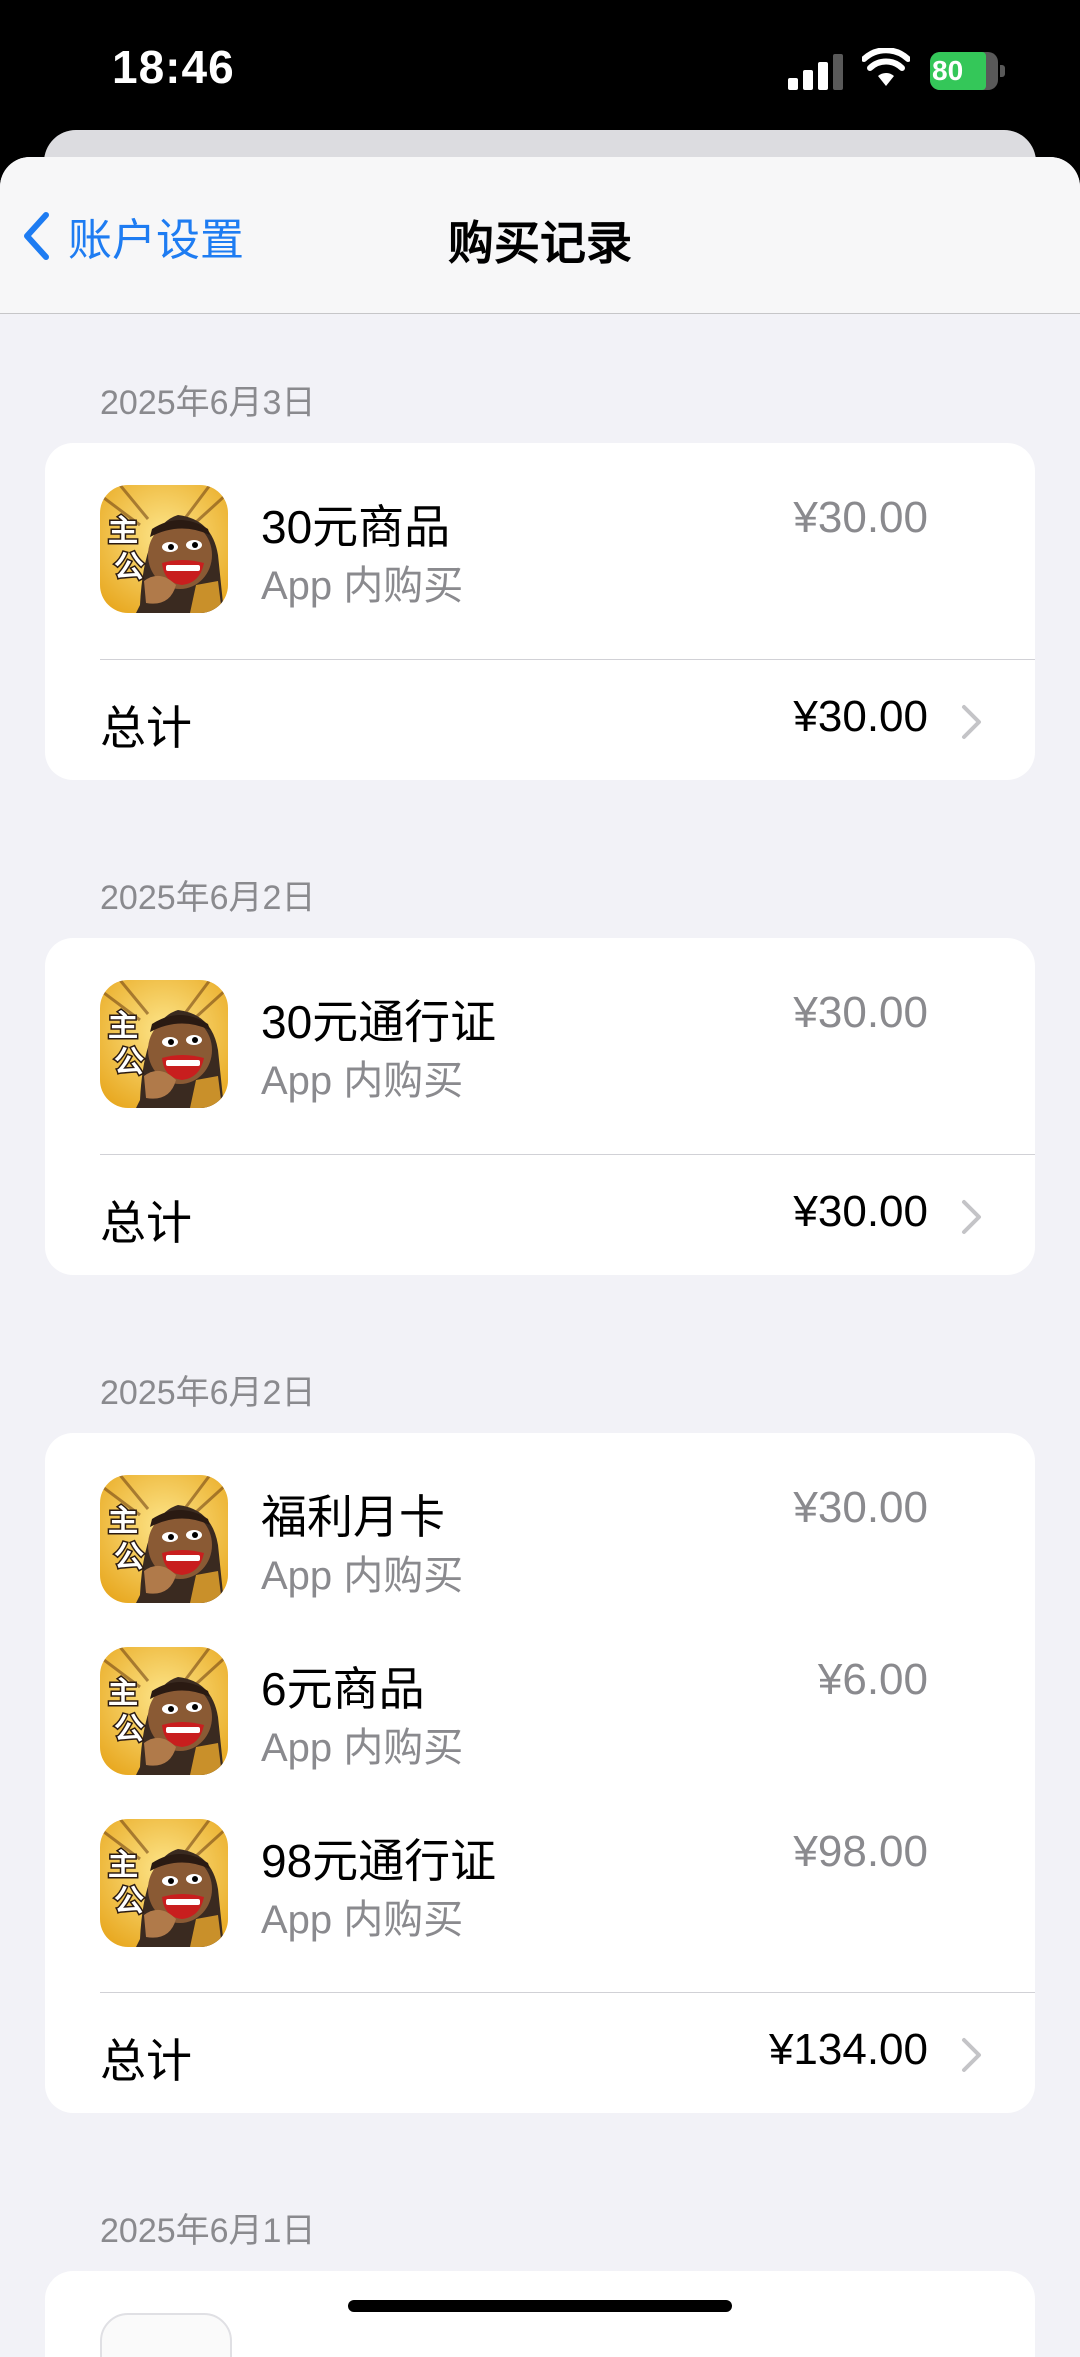  I want to click on purchase-group: 主 公 30元商品 App 内购买 ¥30.00 总计 ¥30.00, so click(540, 611).